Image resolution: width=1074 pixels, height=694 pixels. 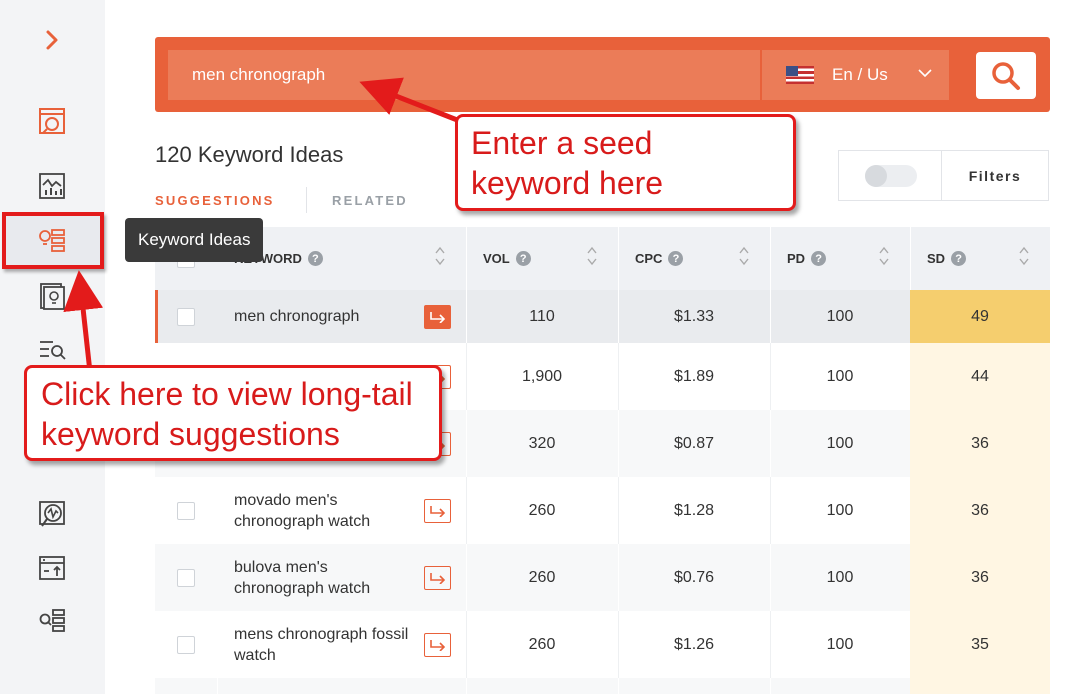 I want to click on filters-panel: Filters, so click(x=943, y=175).